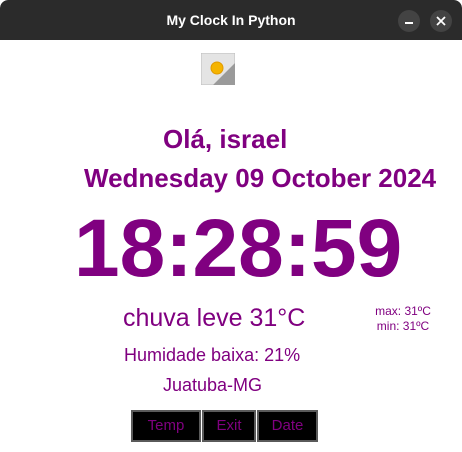 This screenshot has height=452, width=462. I want to click on clock-time: 18:28:59, so click(238, 248).